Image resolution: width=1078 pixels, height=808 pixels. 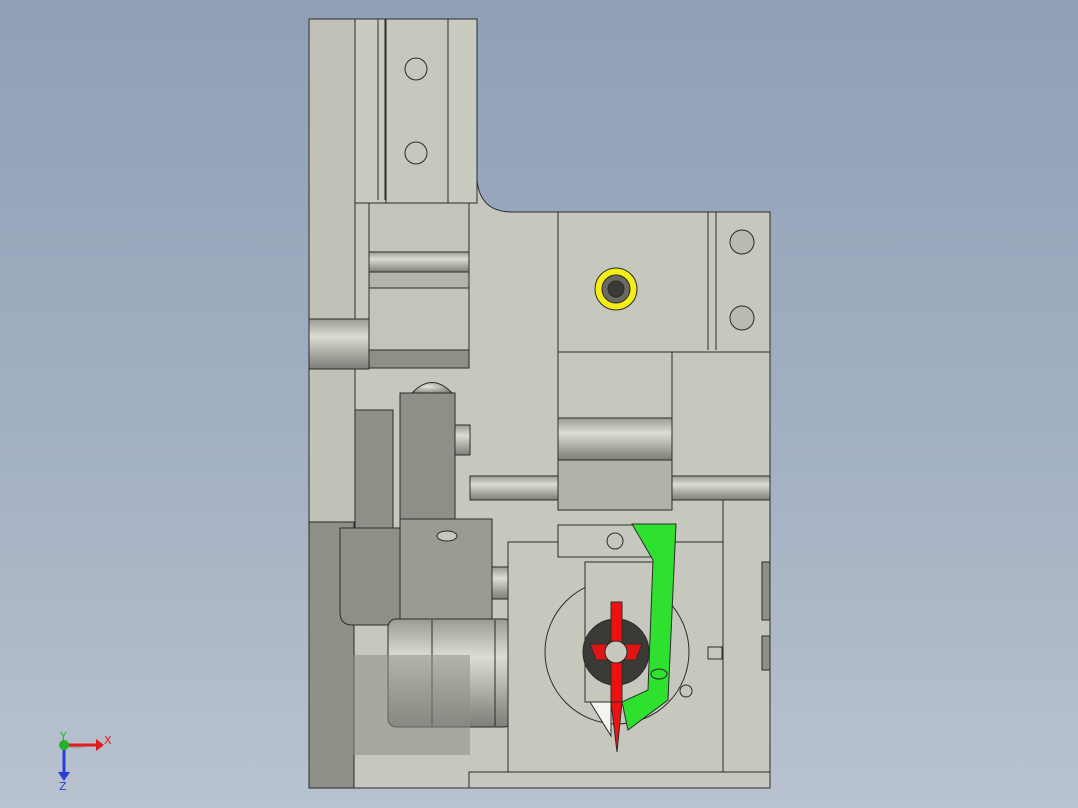 I want to click on x-axis-arrow, so click(x=100, y=745).